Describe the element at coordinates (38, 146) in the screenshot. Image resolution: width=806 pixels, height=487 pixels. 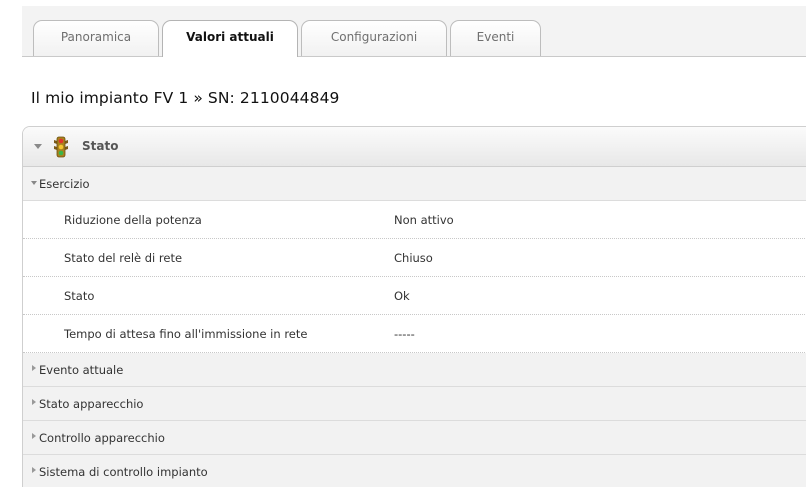
I see `collapse-caret-icon` at that location.